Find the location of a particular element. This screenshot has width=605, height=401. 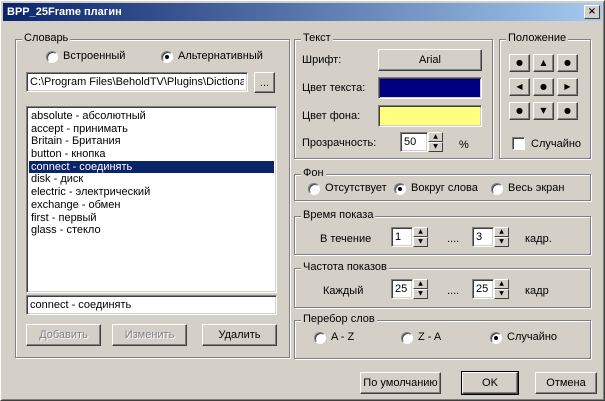

list-item: connect - соединять is located at coordinates (151, 167).